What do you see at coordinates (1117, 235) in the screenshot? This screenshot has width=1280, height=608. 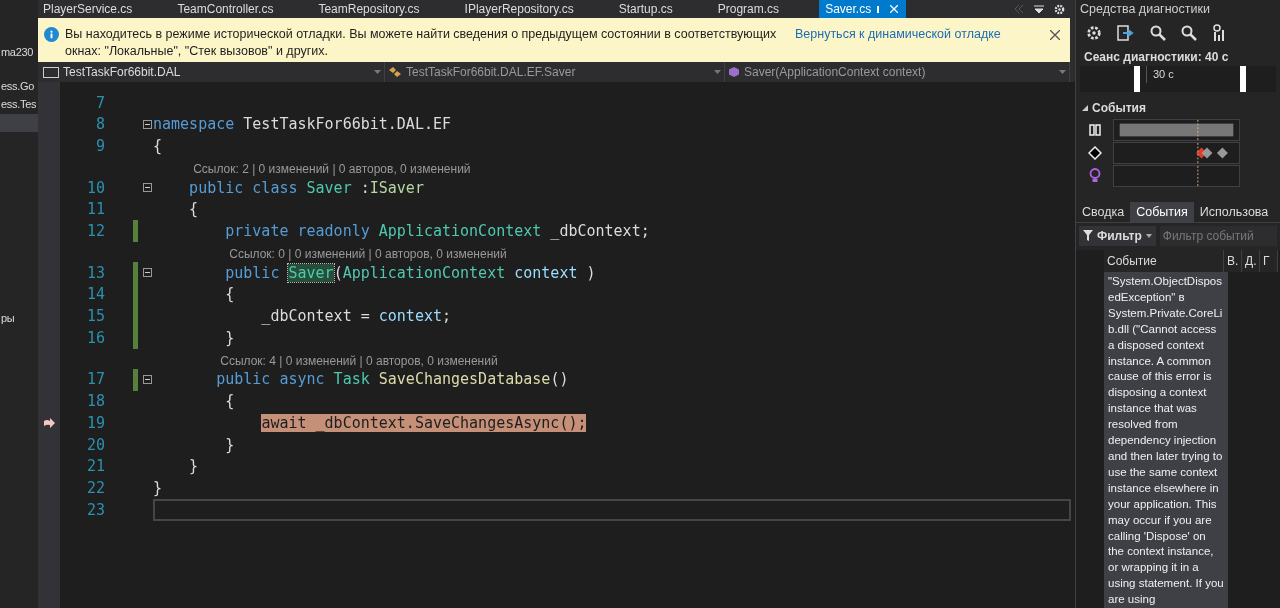 I see `filter-button: Фильтр` at bounding box center [1117, 235].